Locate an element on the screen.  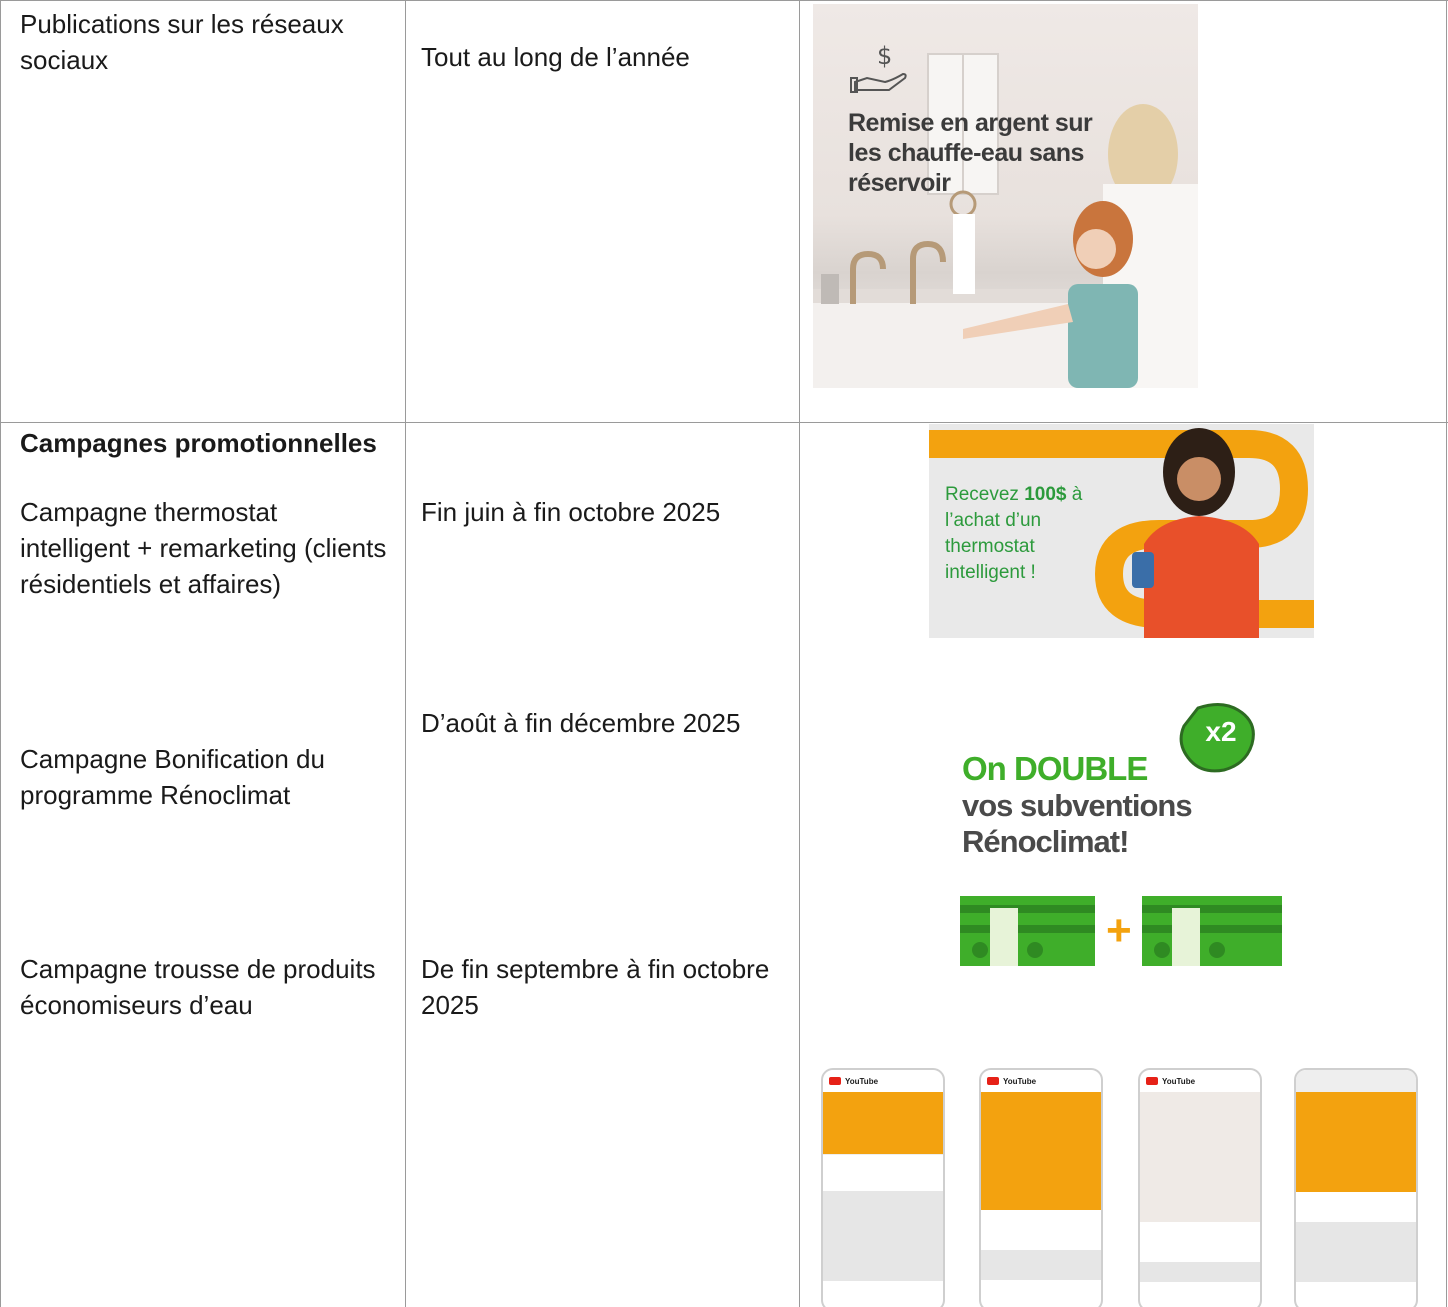
phone-mockup-2: YouTube is located at coordinates (1041, 1187).